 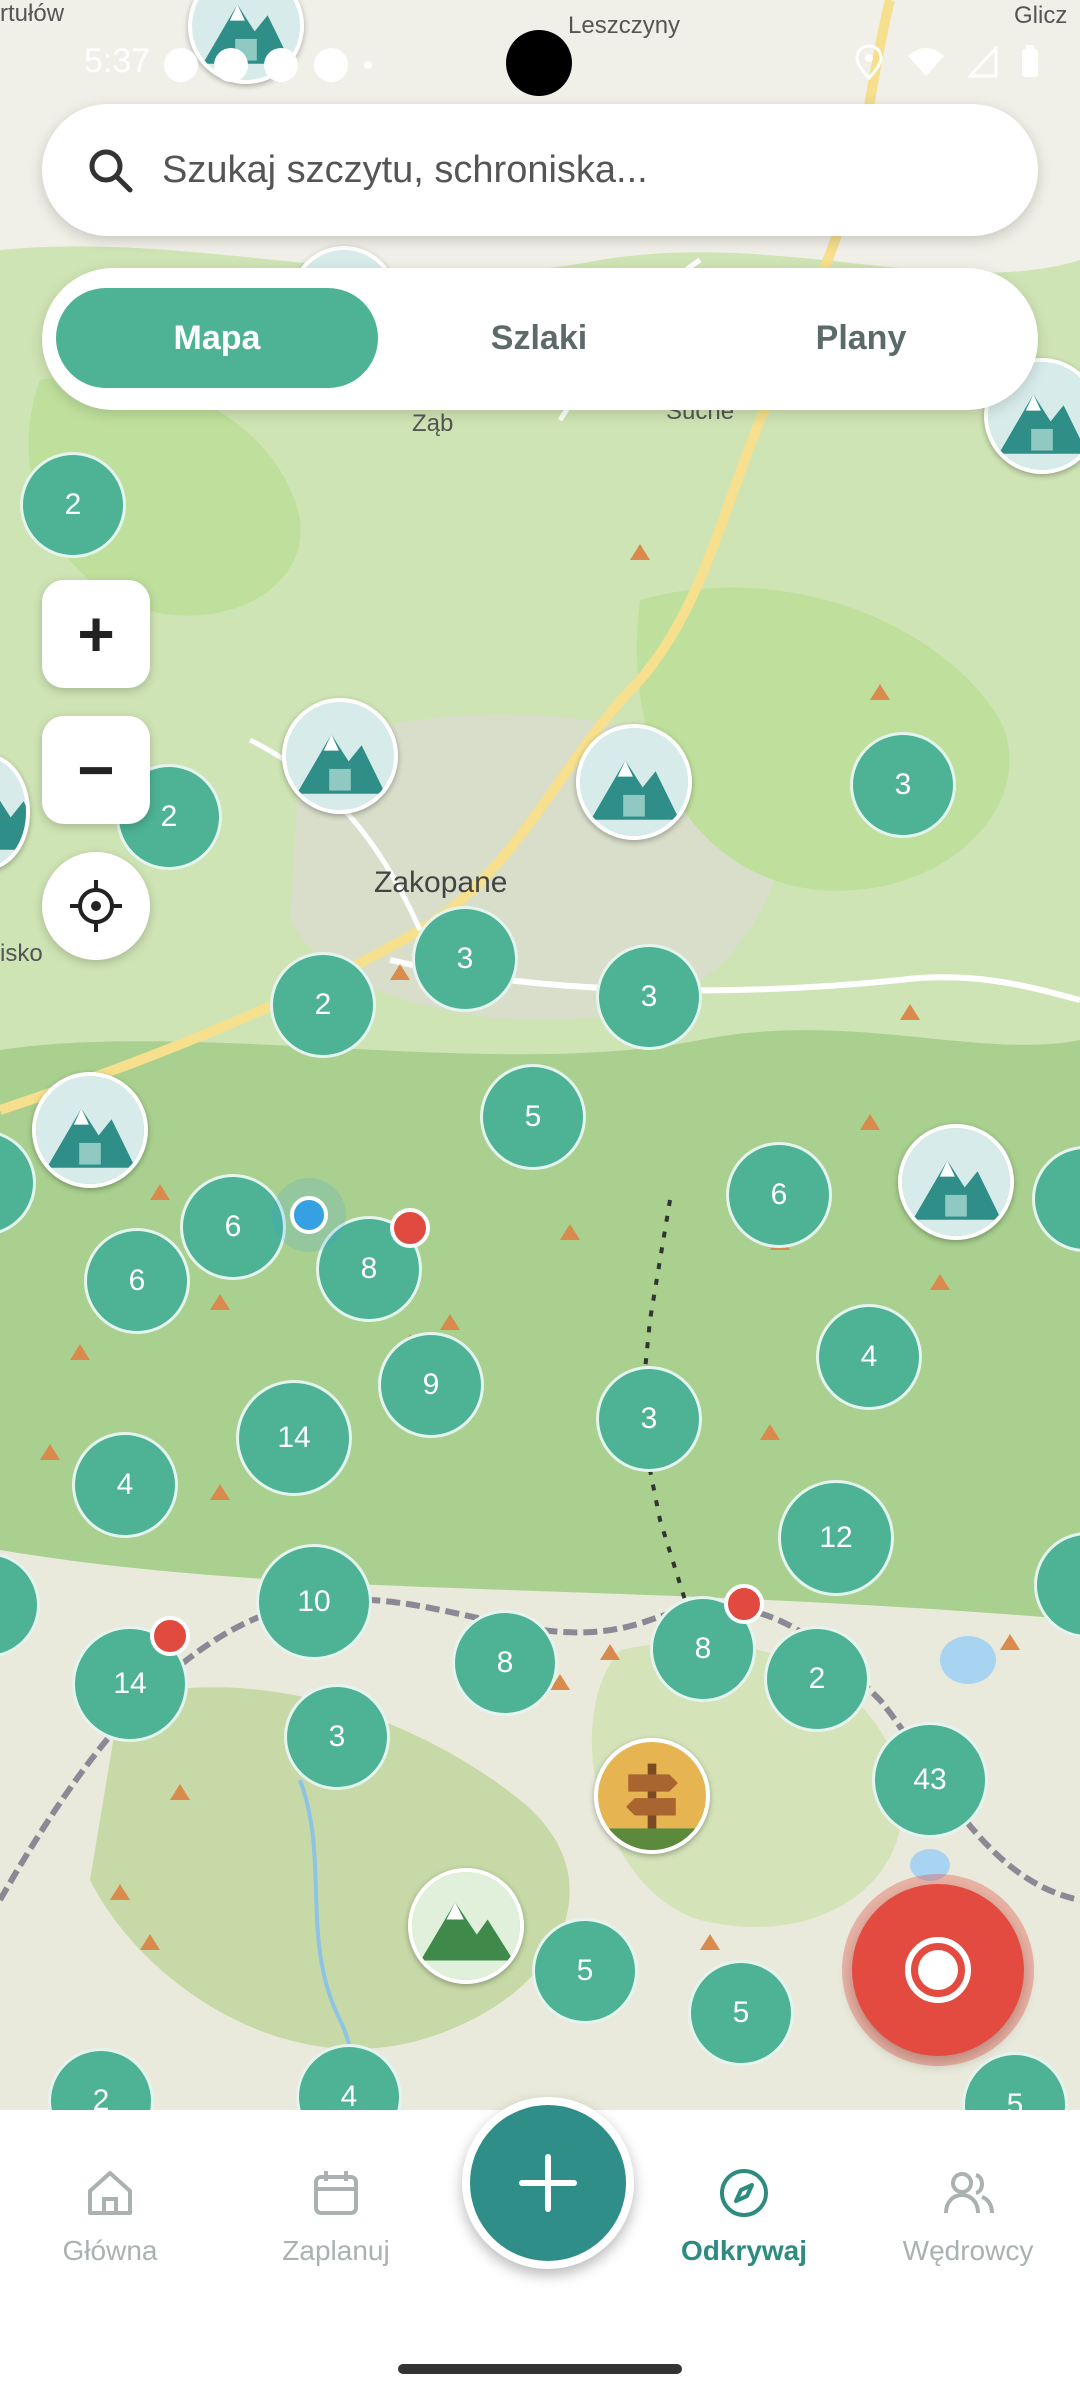 I want to click on more-notifications-icon, so click(x=368, y=65).